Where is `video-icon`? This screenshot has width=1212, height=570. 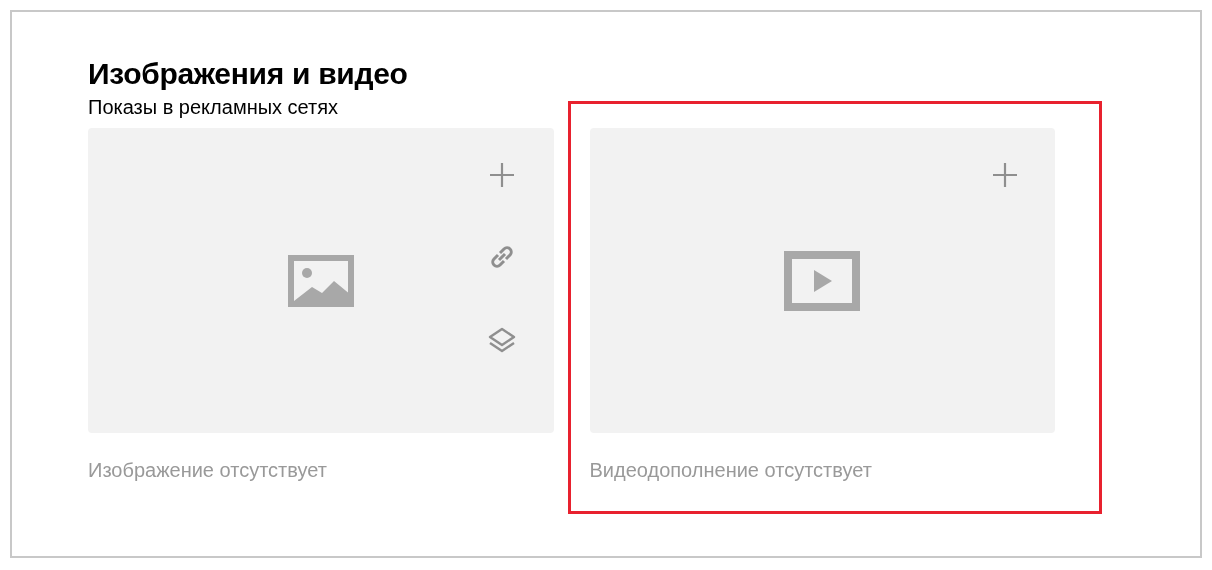 video-icon is located at coordinates (822, 280).